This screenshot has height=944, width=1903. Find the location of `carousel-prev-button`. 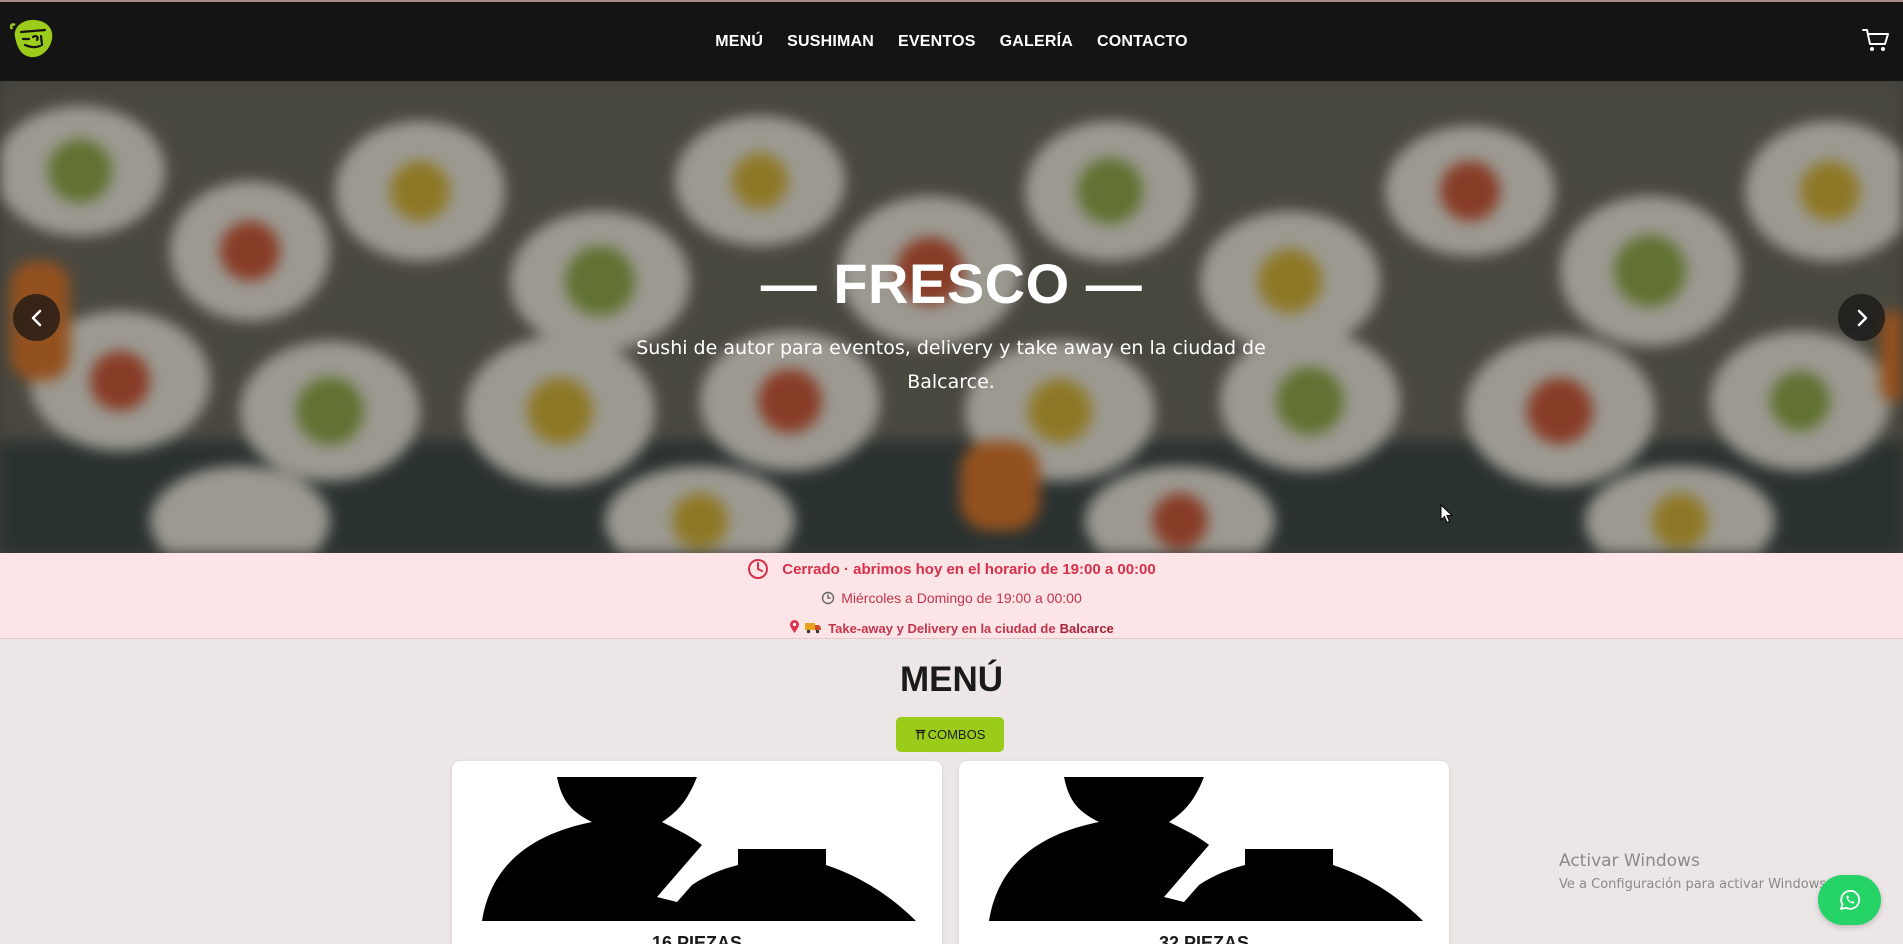

carousel-prev-button is located at coordinates (36, 317).